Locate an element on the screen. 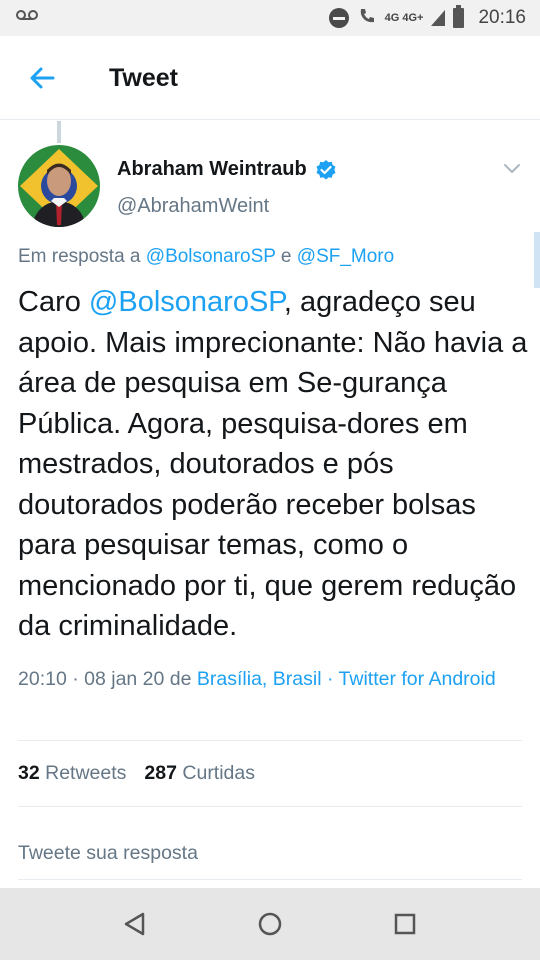 The width and height of the screenshot is (540, 960). reply-user-link: @SF_Moro is located at coordinates (345, 256).